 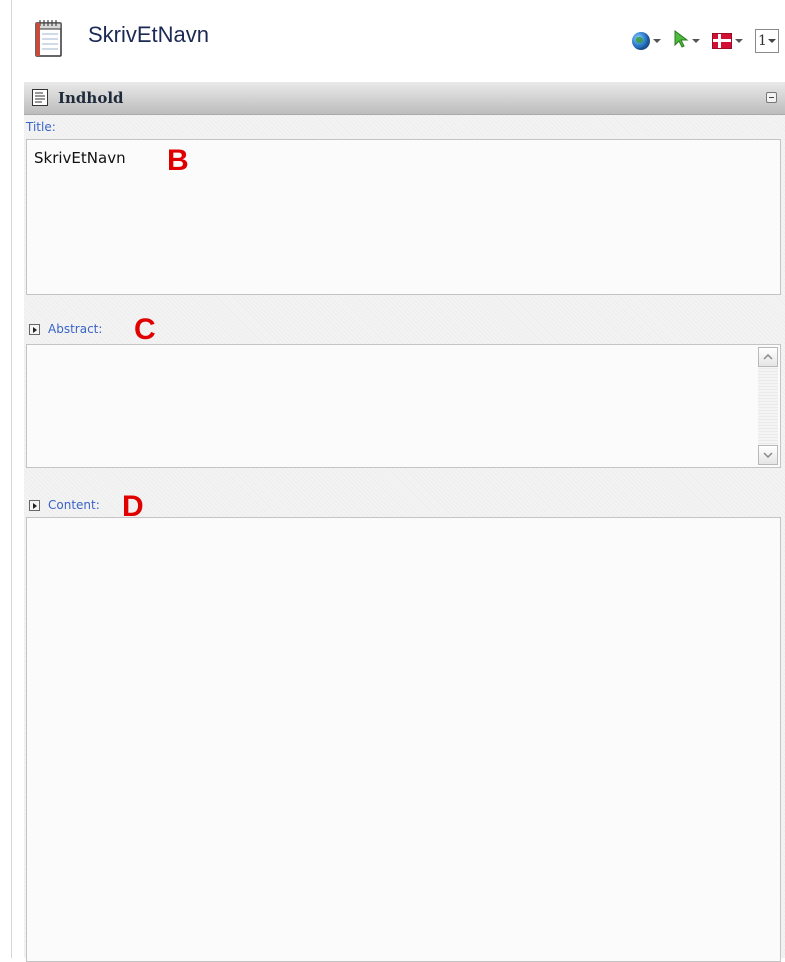 I want to click on cursor-icon, so click(x=681, y=41).